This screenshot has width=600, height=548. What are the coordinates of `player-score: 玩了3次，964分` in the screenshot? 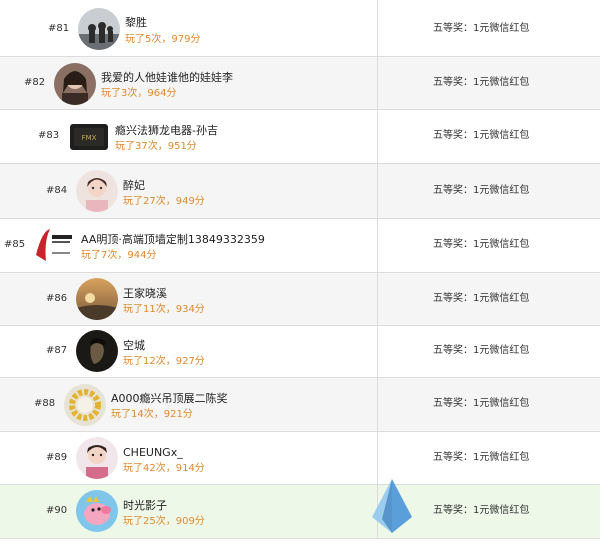 It's located at (139, 93).